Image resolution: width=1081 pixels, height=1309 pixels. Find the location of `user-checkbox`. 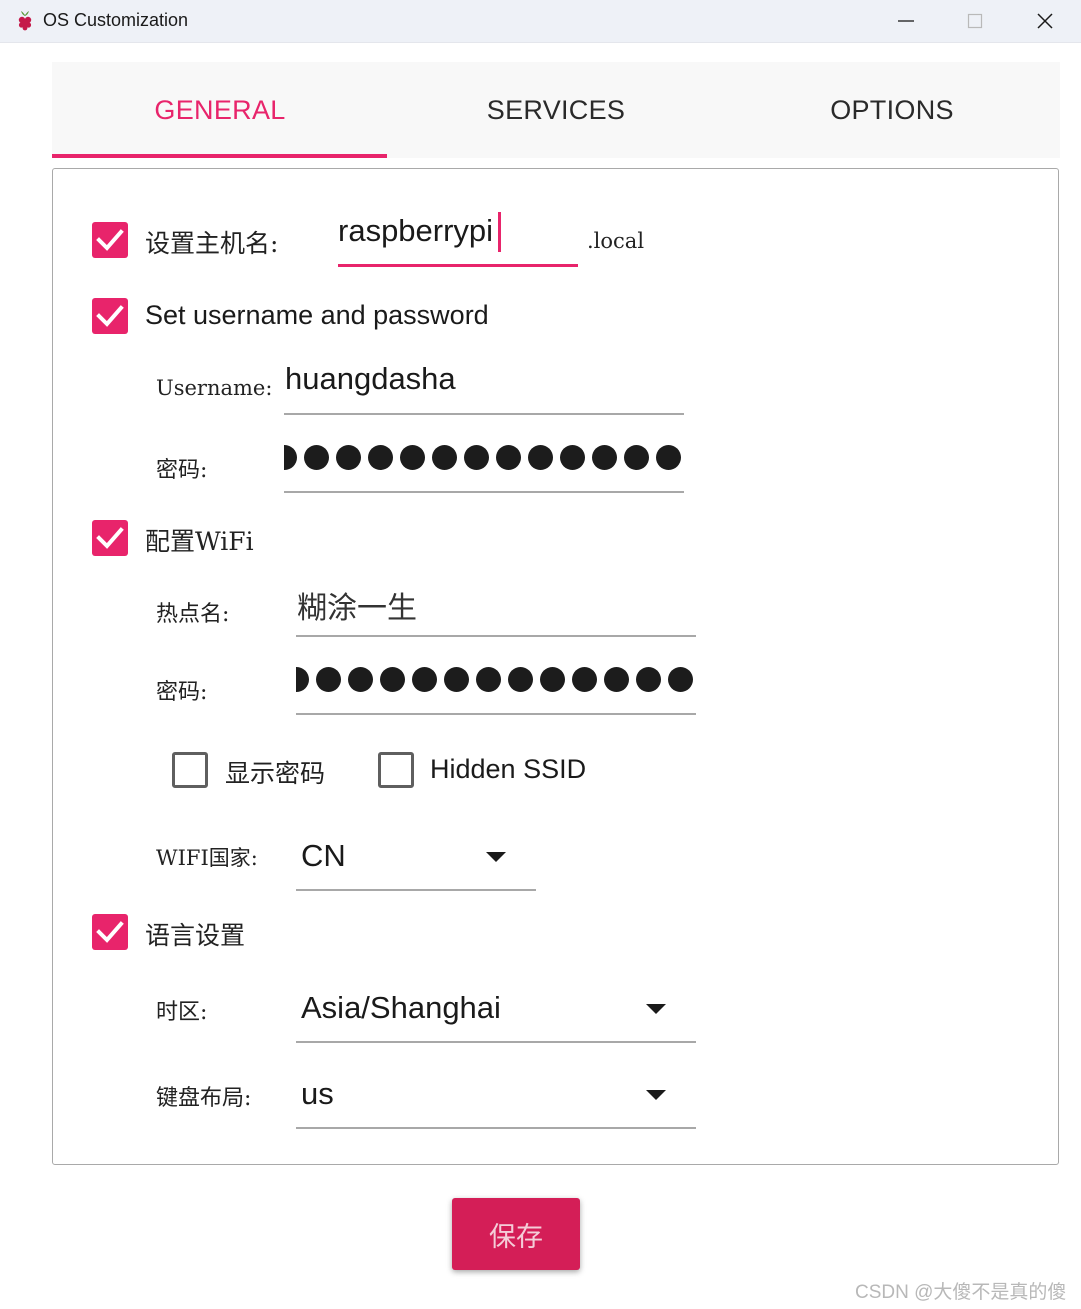

user-checkbox is located at coordinates (110, 316).